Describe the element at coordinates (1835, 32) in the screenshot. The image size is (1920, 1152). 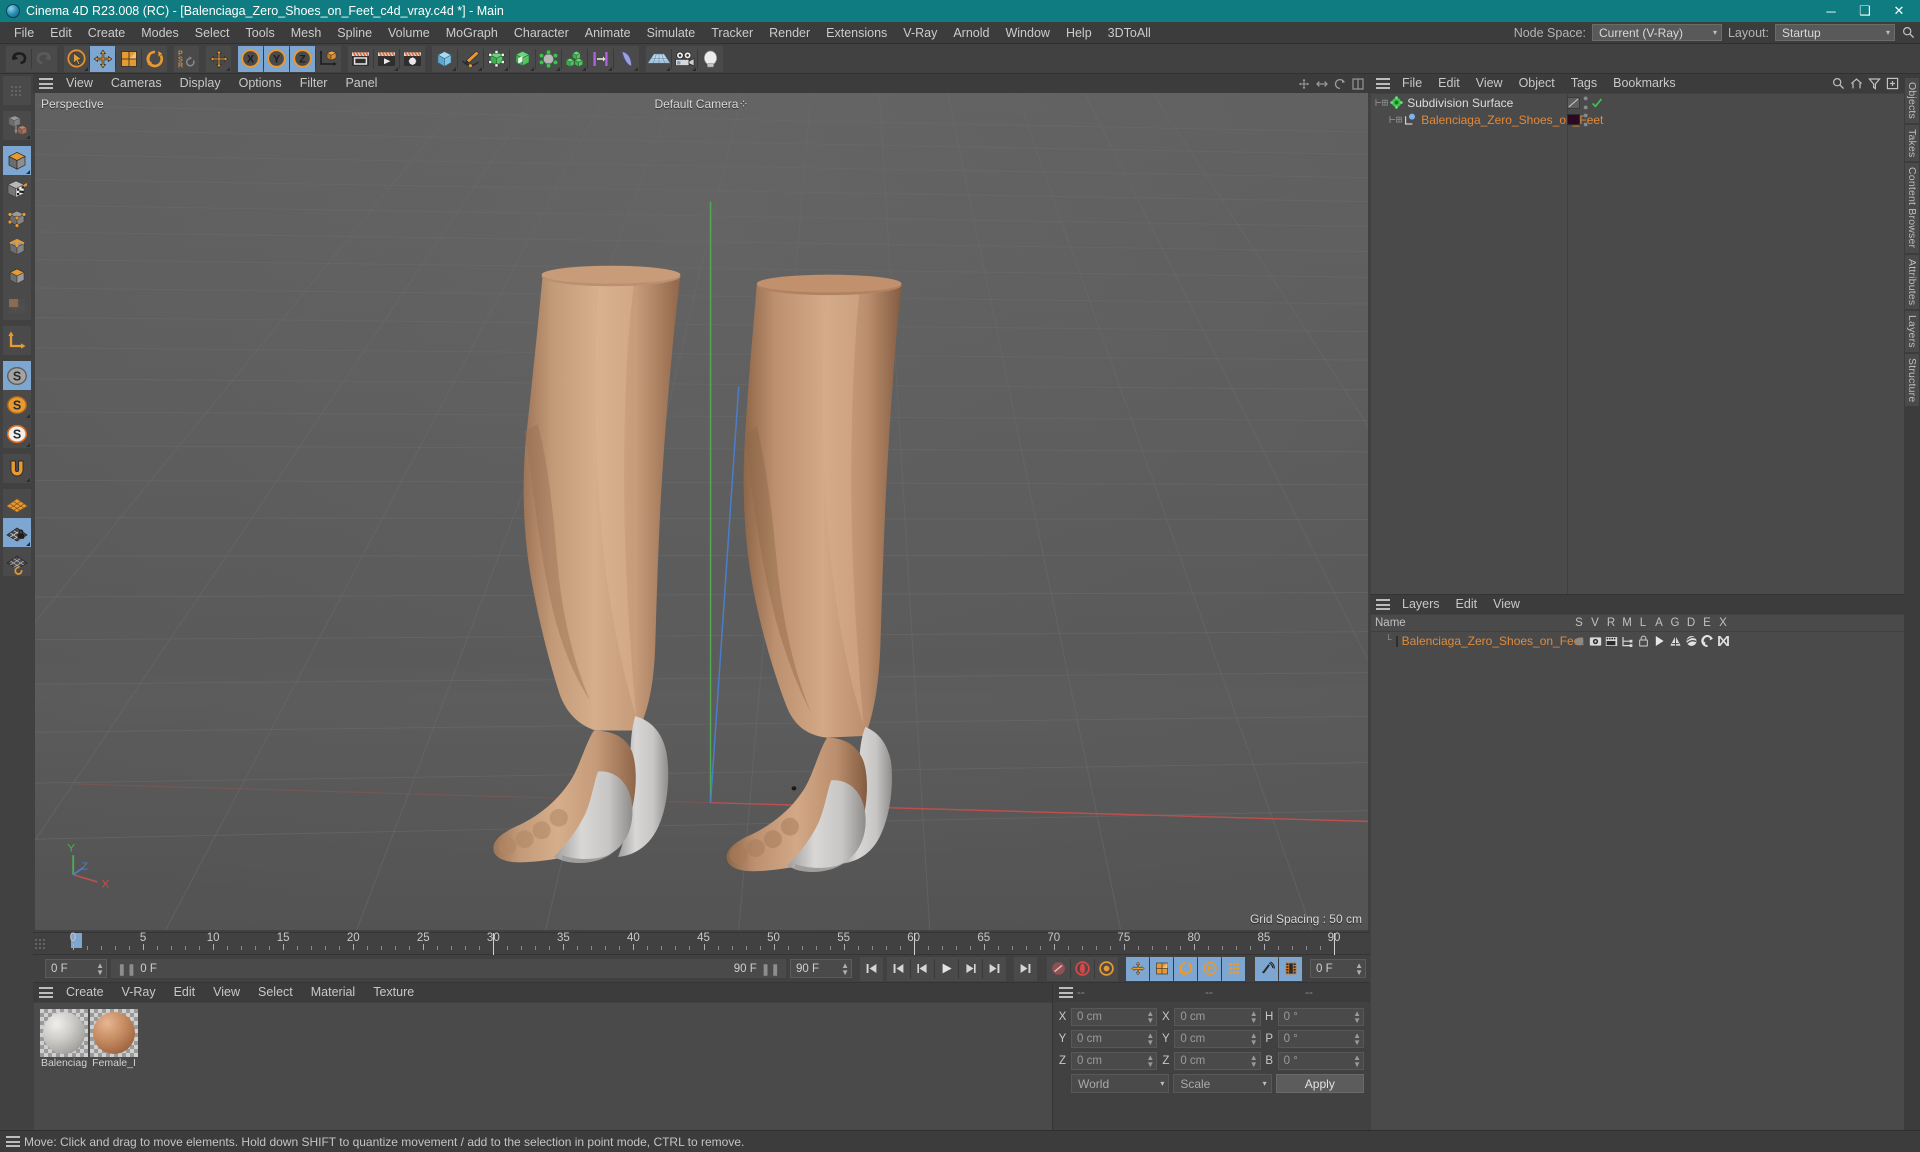
I see `layout-select: Startup ▾` at that location.